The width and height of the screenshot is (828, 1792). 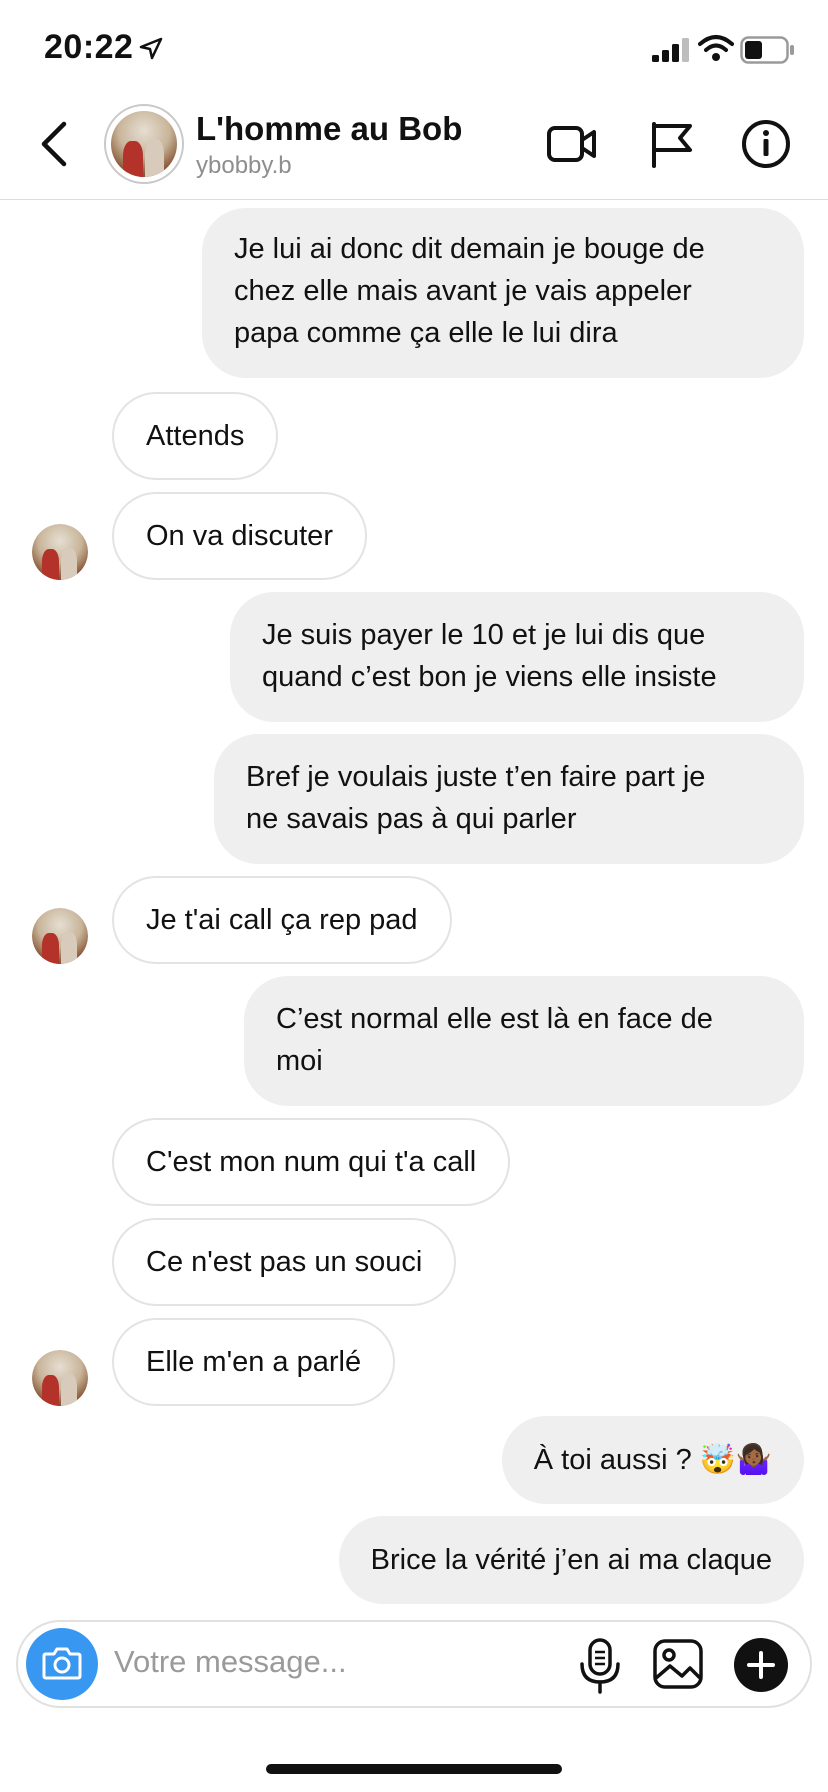 I want to click on message-text: Ce n'est pas un souci, so click(x=284, y=1262).